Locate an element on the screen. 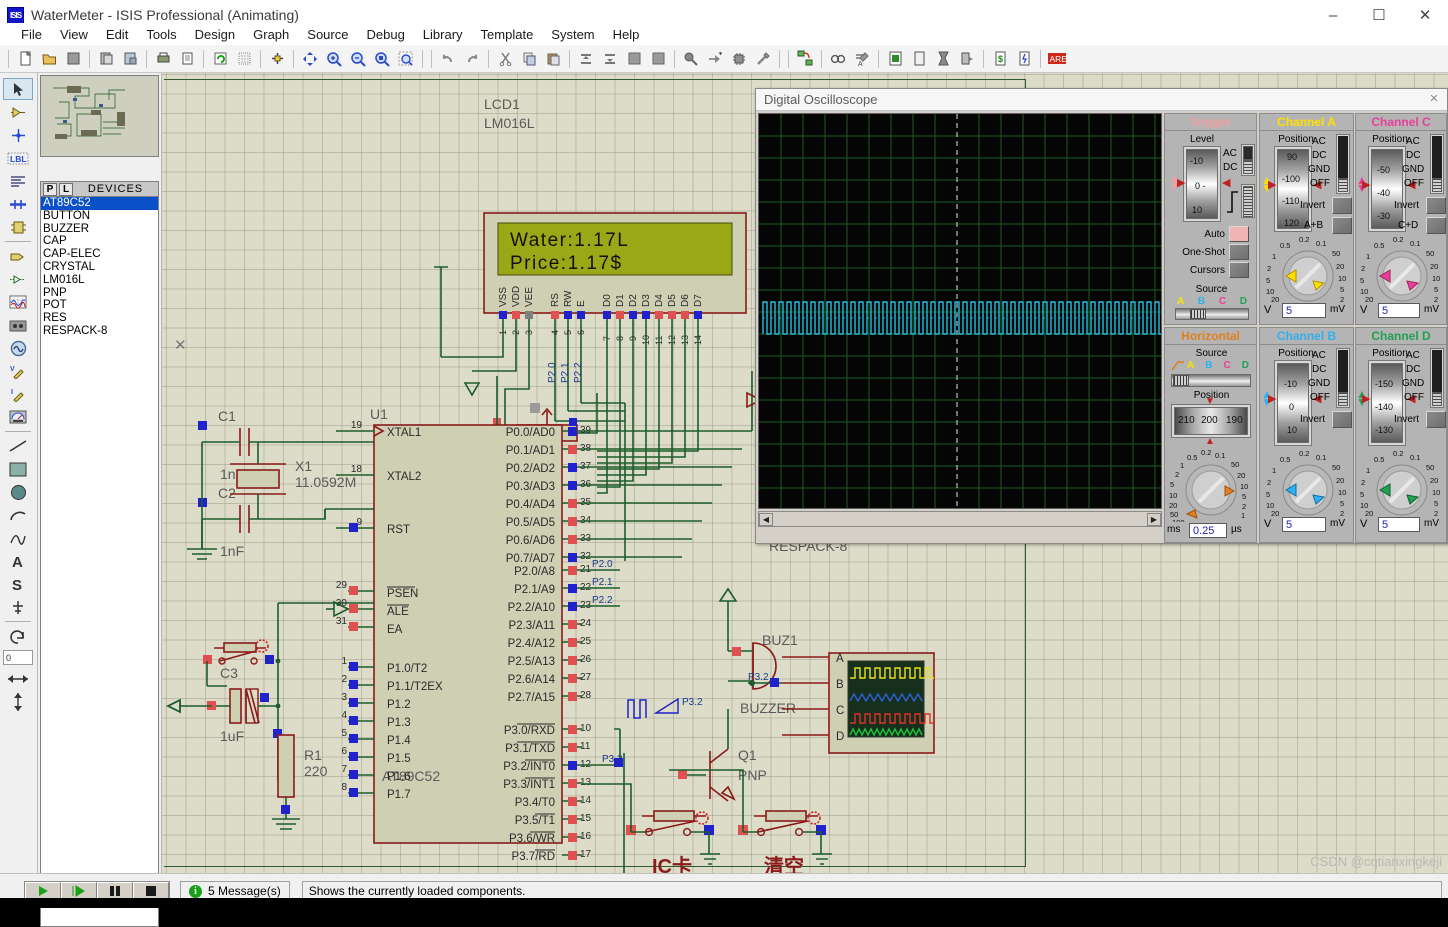  bill-of-materials-icon: $ is located at coordinates (1000, 59).